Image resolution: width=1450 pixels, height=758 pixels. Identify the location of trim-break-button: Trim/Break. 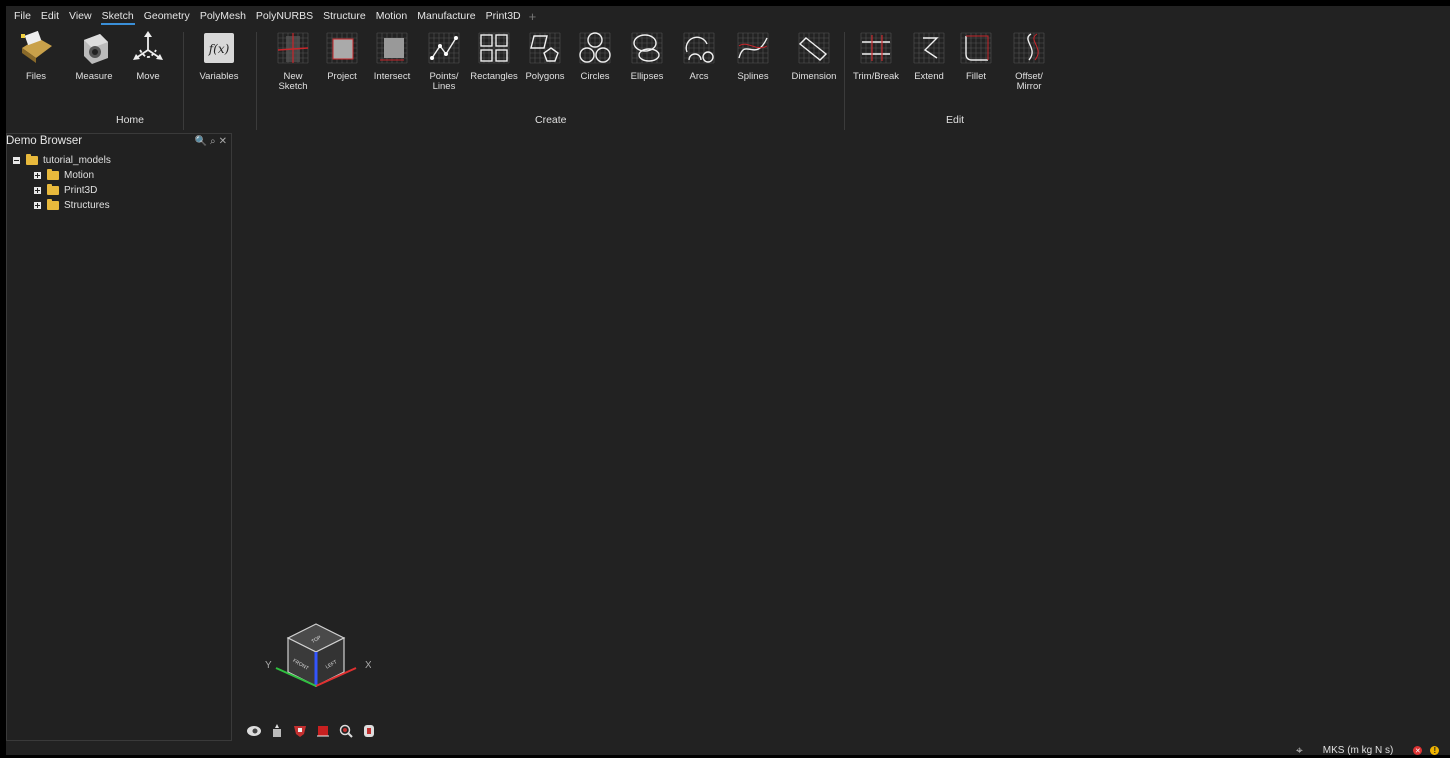
(876, 54).